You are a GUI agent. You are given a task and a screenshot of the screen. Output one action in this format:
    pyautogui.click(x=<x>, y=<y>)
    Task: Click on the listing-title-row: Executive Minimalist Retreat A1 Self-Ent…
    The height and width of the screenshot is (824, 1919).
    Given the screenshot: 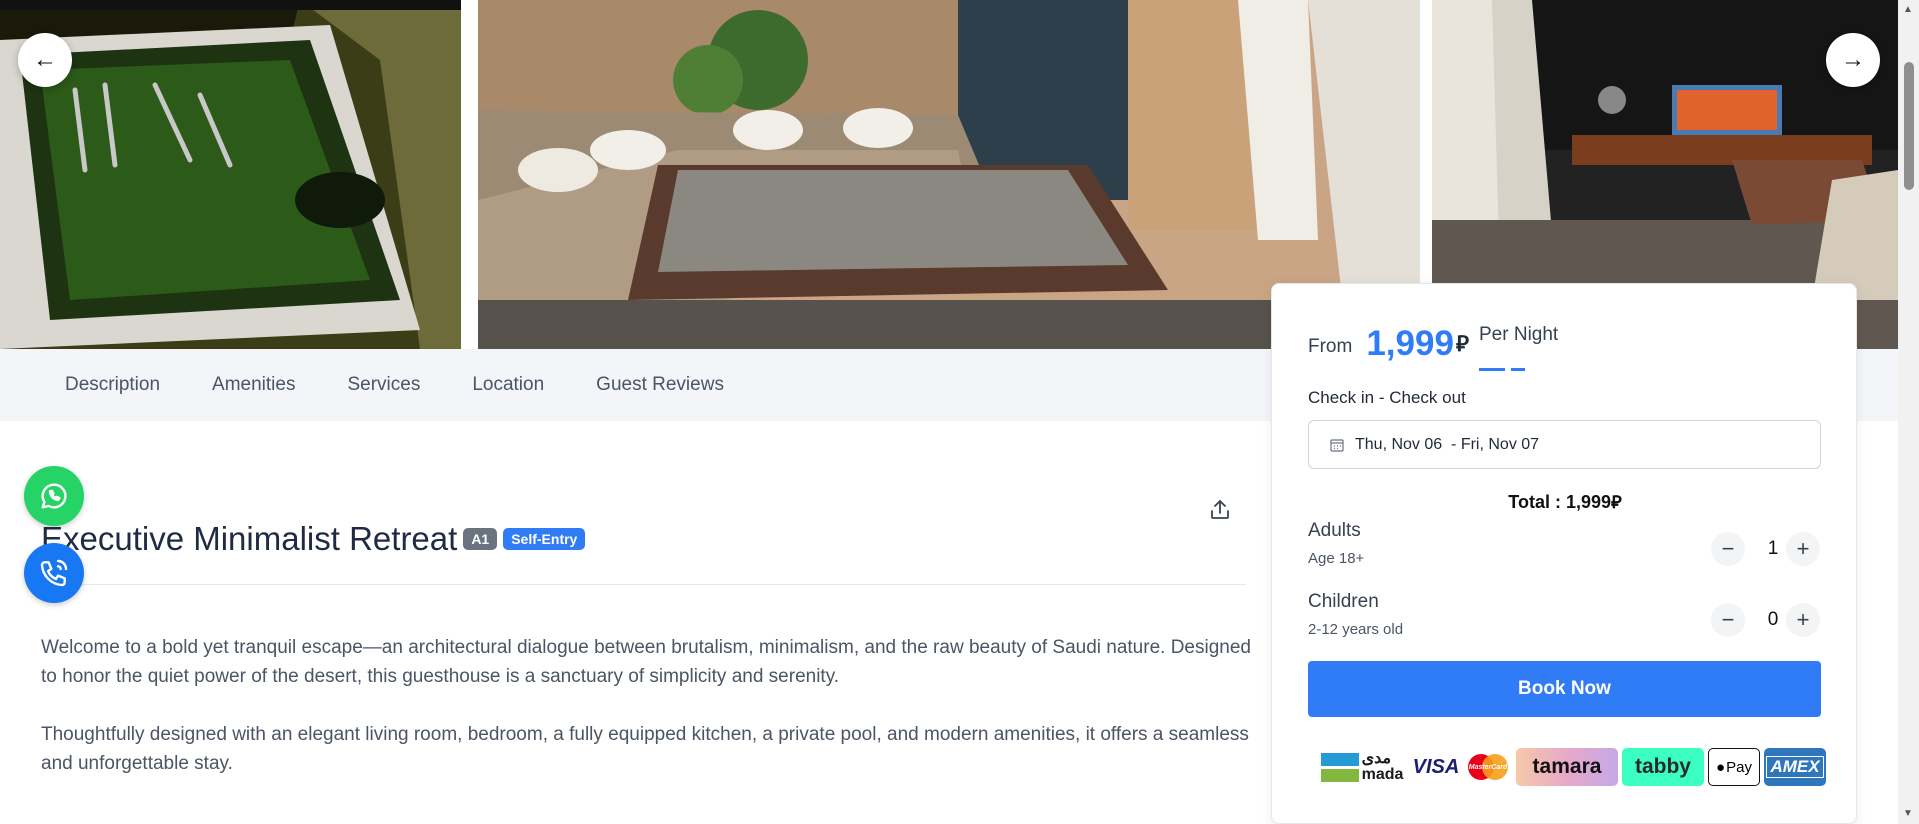 What is the action you would take?
    pyautogui.click(x=313, y=539)
    